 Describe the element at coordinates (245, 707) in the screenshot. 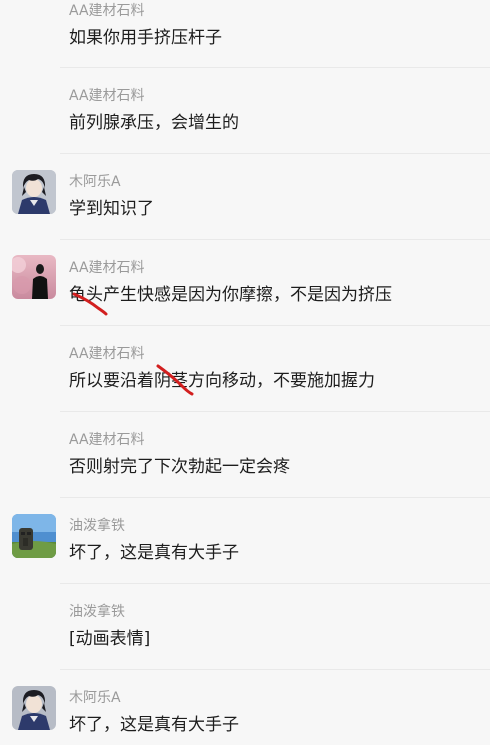

I see `chat-message: 木阿乐A 坏了，这是真有大手子` at that location.